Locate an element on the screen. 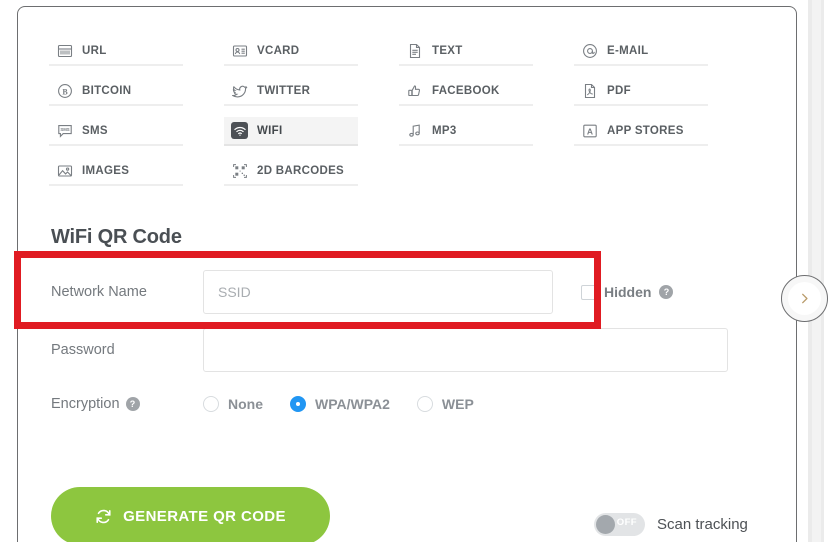  tab-label: 2D BARCODES is located at coordinates (301, 170).